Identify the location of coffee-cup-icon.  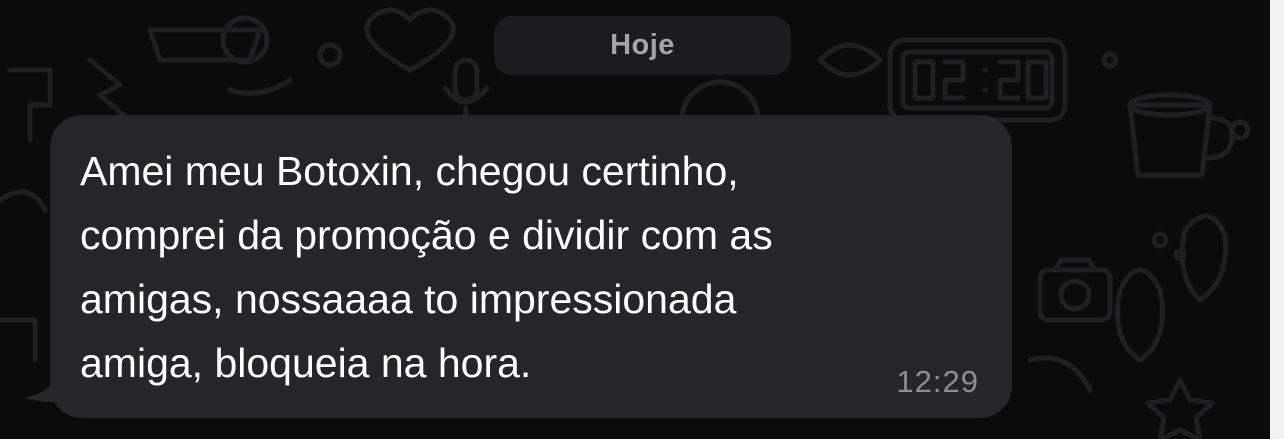
(1181, 135).